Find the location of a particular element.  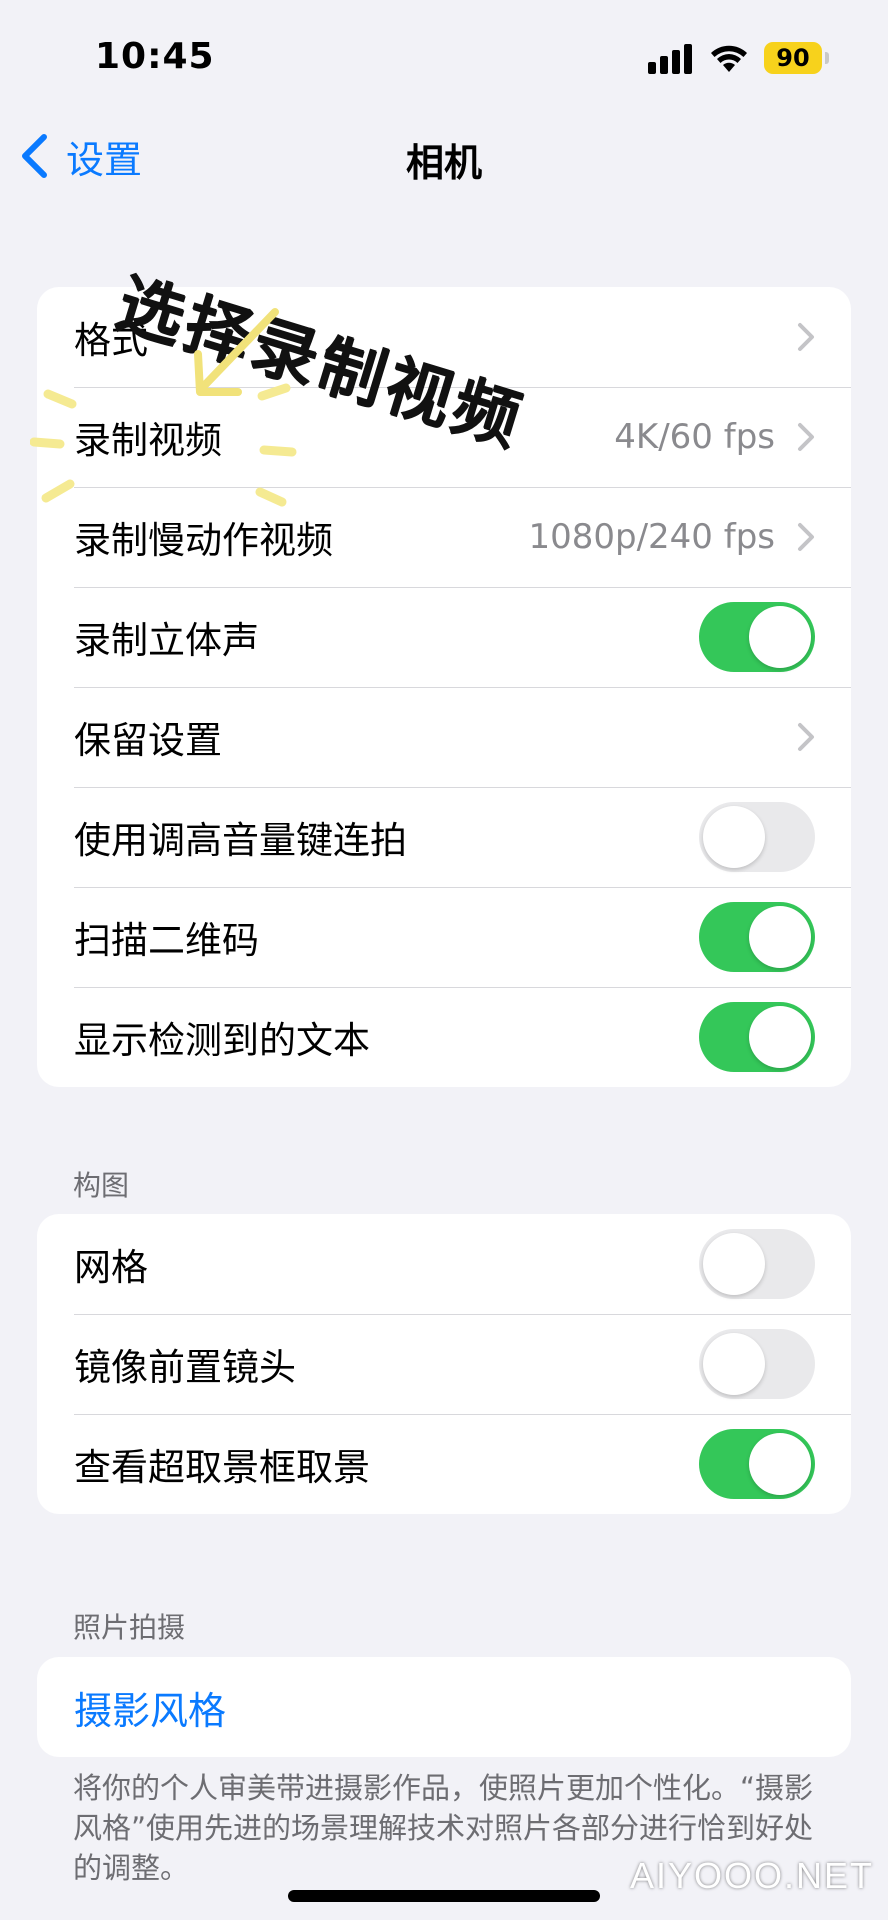

view-outside-frame-toggle is located at coordinates (757, 1464).